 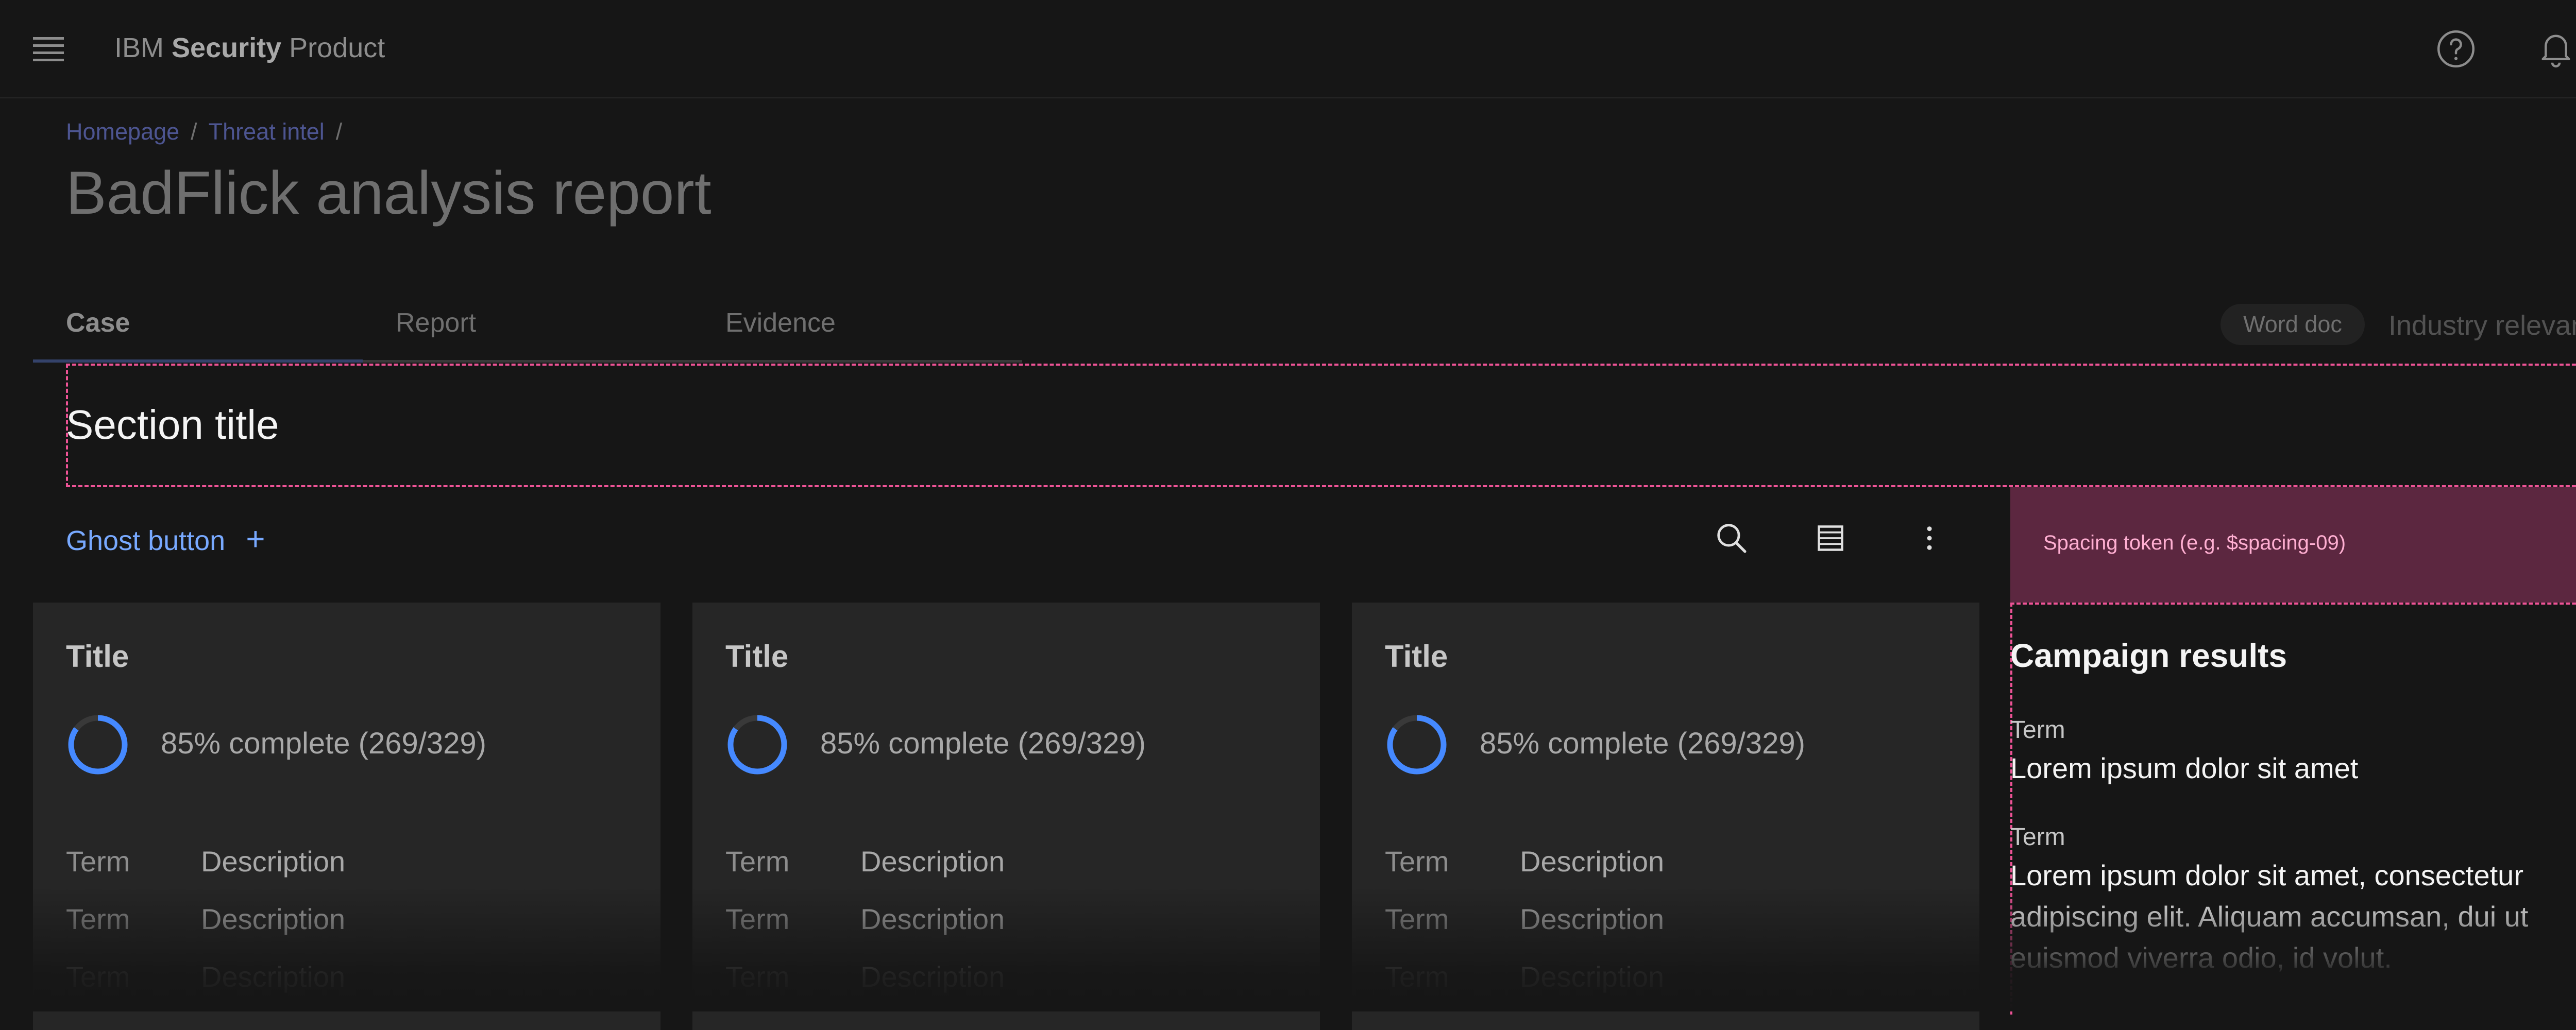 What do you see at coordinates (146, 541) in the screenshot?
I see `ghost-button-label: Ghost button` at bounding box center [146, 541].